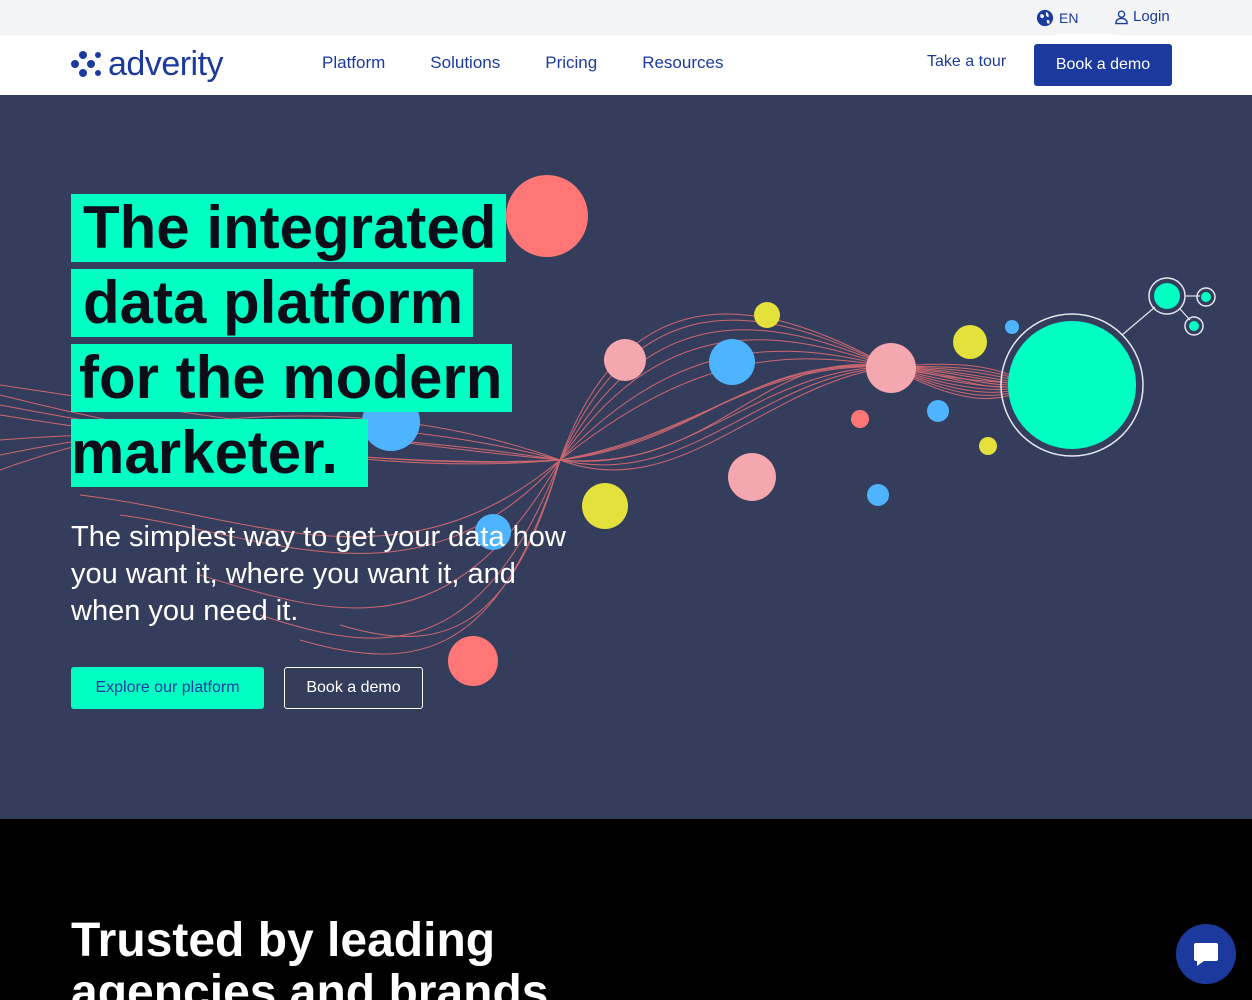 The image size is (1252, 1000). I want to click on header-book-demo-button: Book a demo, so click(1103, 65).